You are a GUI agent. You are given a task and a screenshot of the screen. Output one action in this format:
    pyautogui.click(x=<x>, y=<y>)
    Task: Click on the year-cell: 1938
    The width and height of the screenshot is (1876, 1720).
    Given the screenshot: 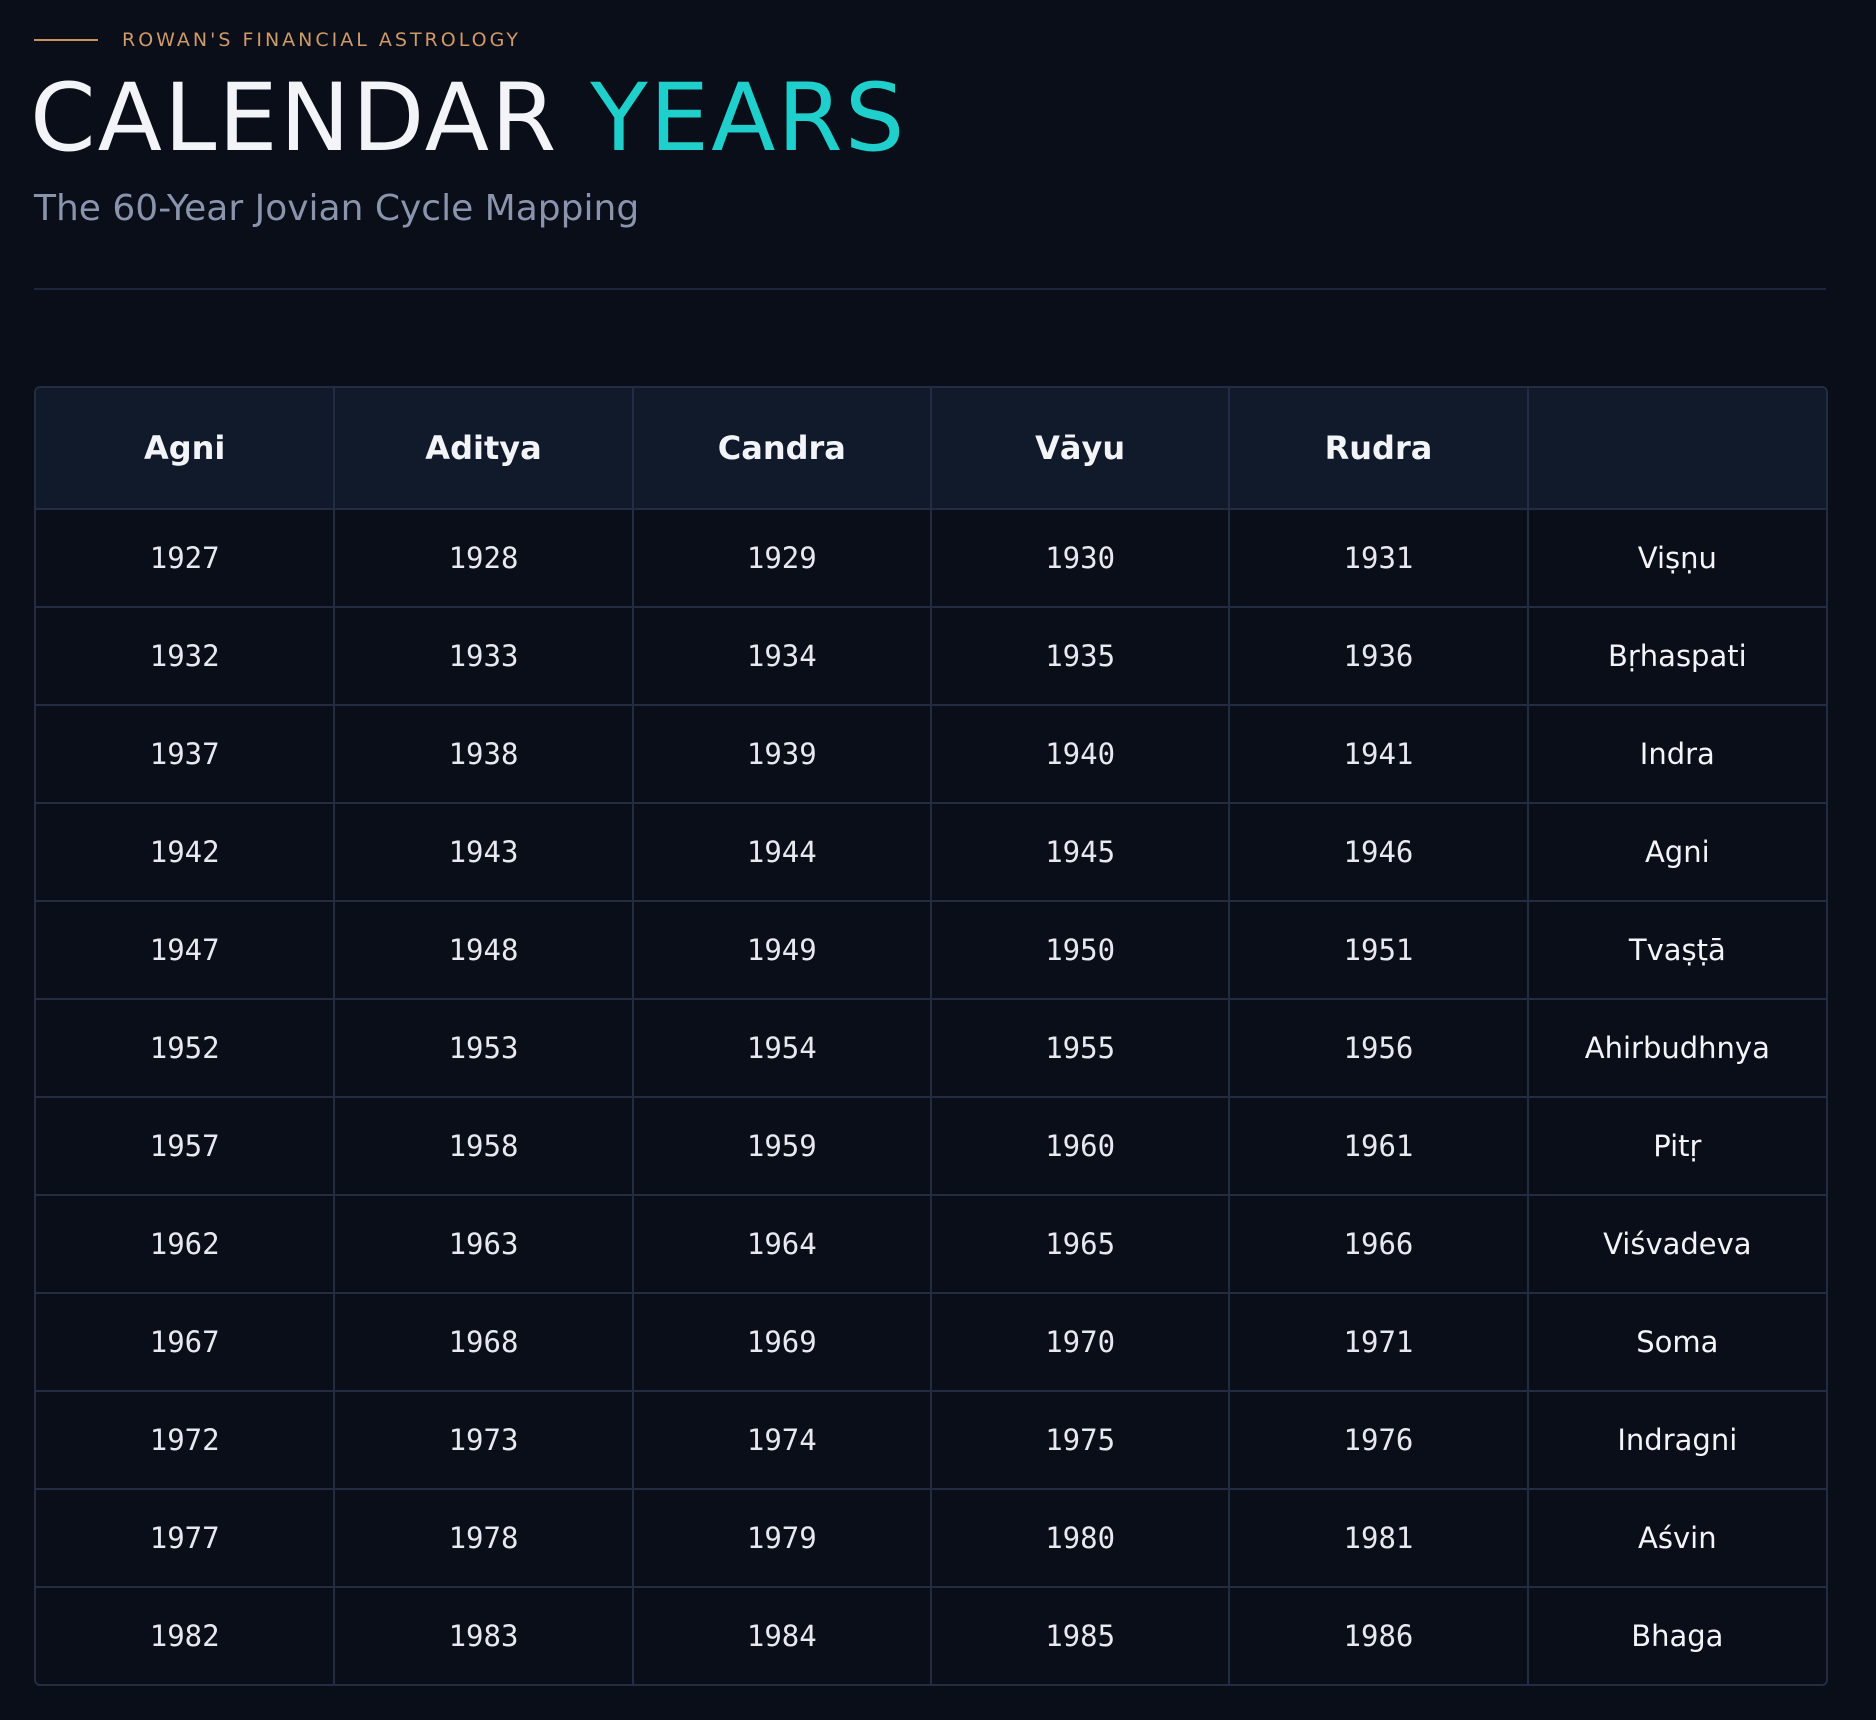 What is the action you would take?
    pyautogui.click(x=484, y=754)
    